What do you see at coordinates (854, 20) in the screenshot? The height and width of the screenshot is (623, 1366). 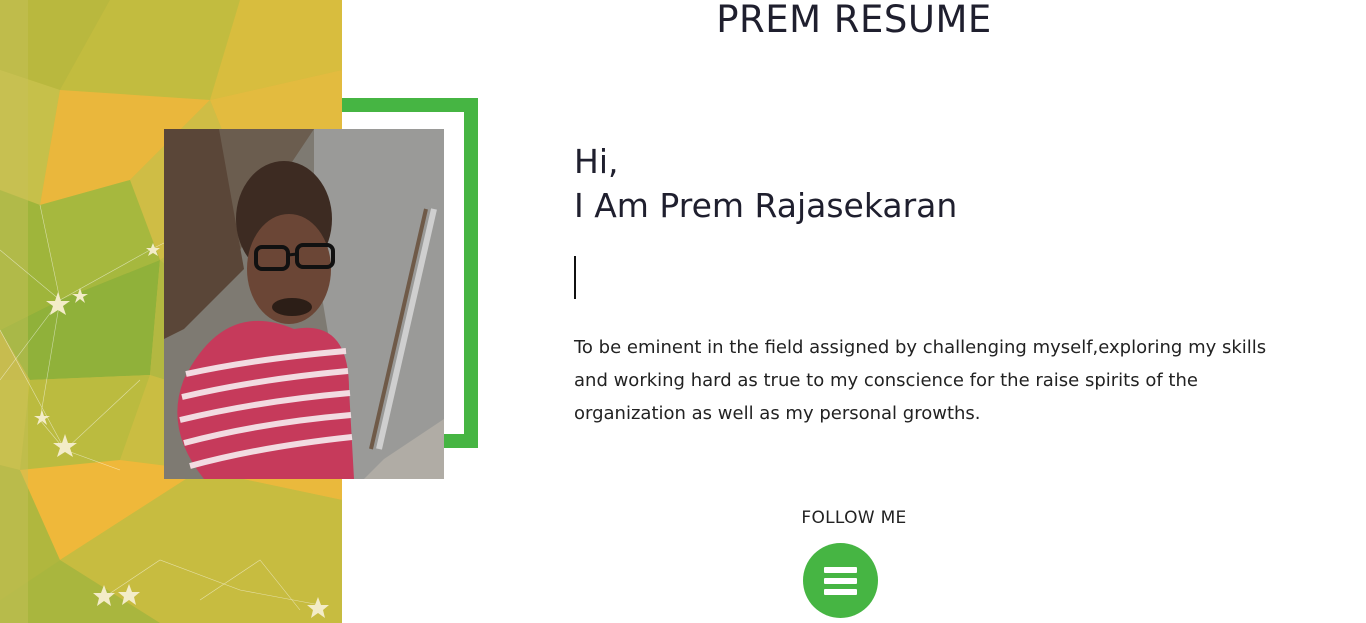 I see `page-title: PREM RESUME` at bounding box center [854, 20].